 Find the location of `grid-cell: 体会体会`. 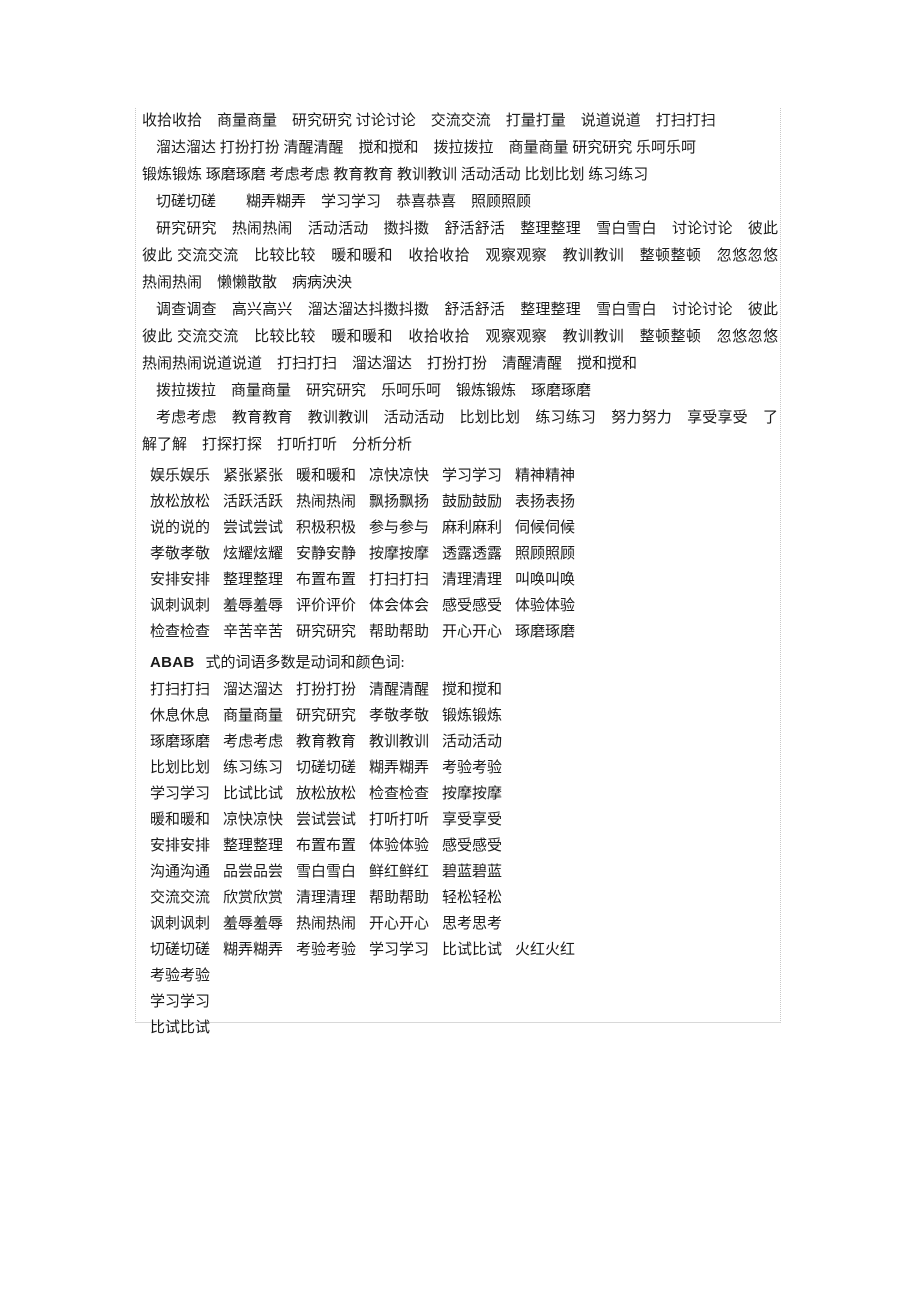

grid-cell: 体会体会 is located at coordinates (399, 606).